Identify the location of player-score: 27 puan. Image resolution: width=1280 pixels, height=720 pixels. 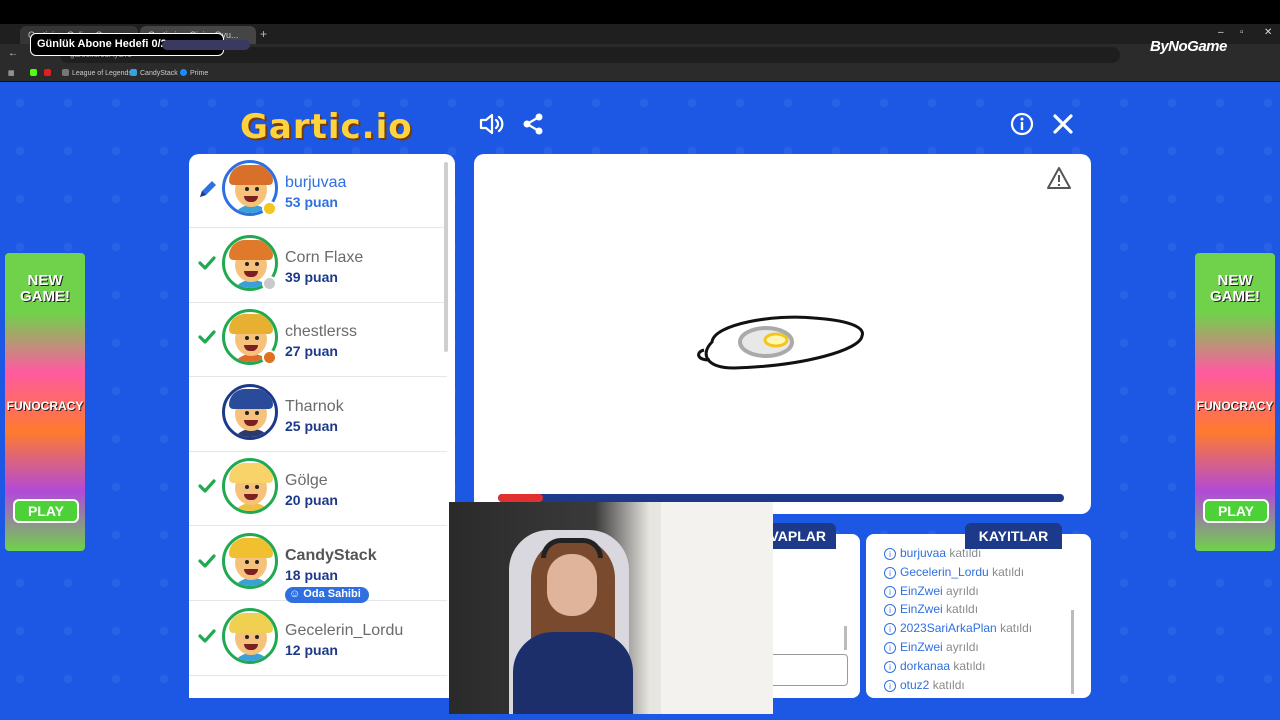
(311, 351).